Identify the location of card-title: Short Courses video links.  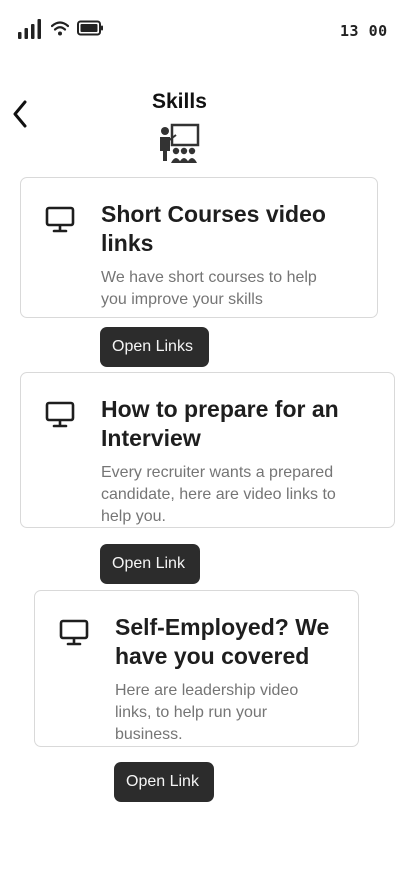
(213, 228).